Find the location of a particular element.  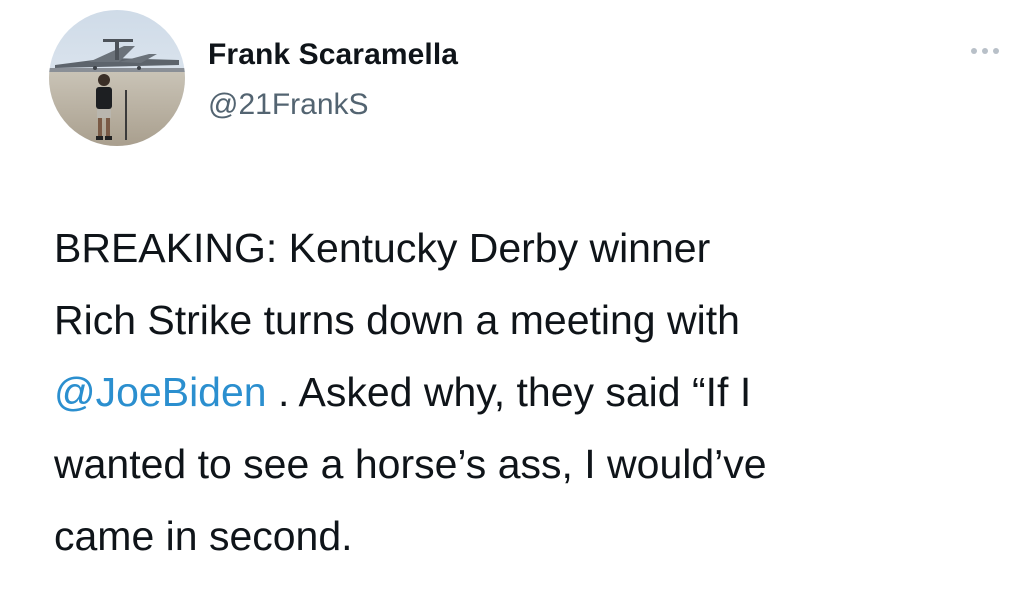

more-options-icon is located at coordinates (985, 51).